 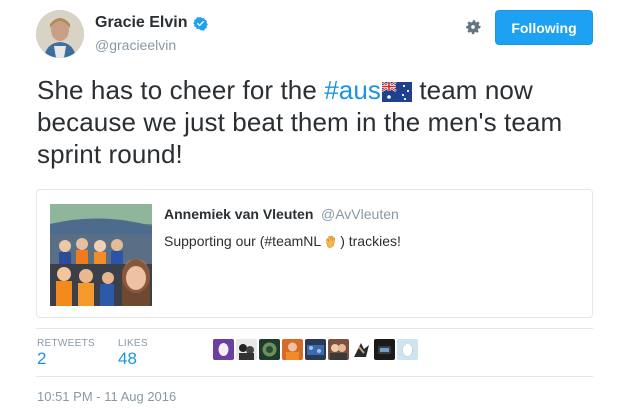 What do you see at coordinates (106, 396) in the screenshot?
I see `tweet-timestamp: 10:51 PM - 11 Aug 2016` at bounding box center [106, 396].